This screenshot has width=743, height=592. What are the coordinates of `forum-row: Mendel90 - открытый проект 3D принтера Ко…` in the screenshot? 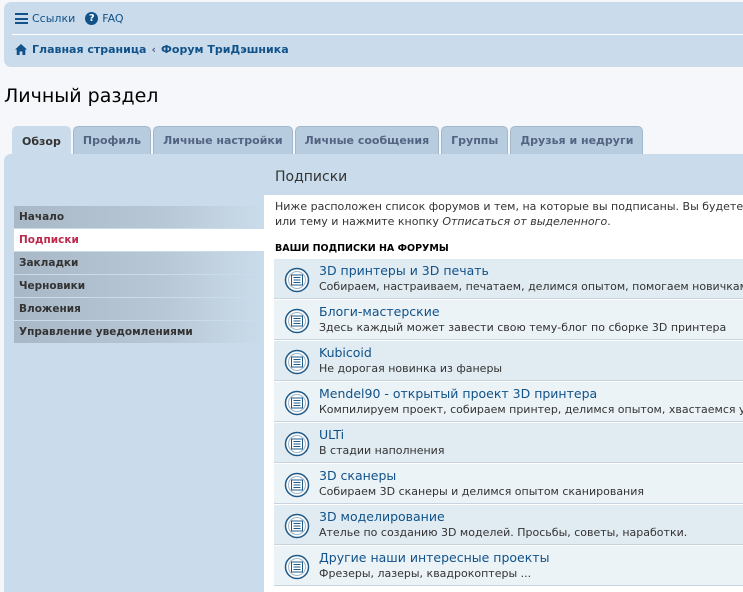 It's located at (508, 401).